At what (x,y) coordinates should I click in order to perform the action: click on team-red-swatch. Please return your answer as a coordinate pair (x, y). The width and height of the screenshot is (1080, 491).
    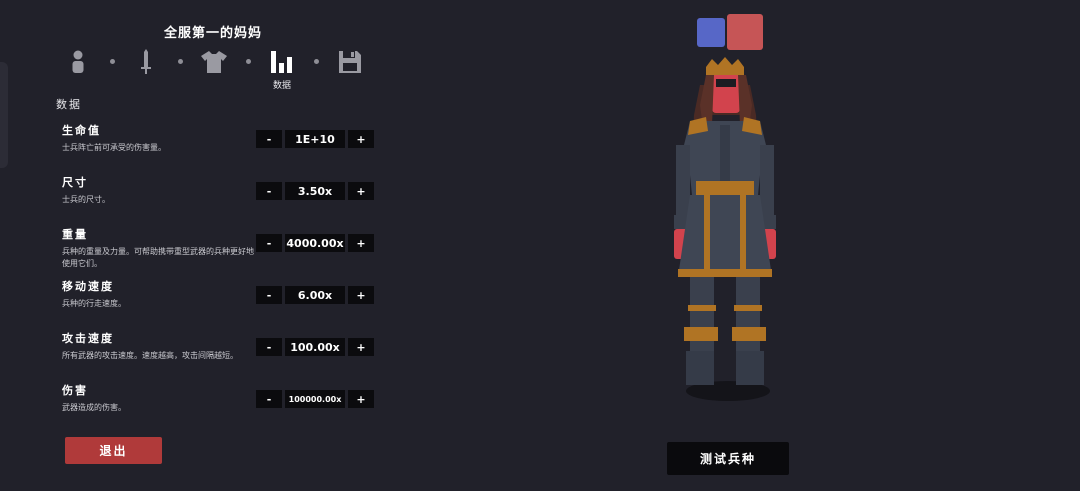
    Looking at the image, I should click on (745, 32).